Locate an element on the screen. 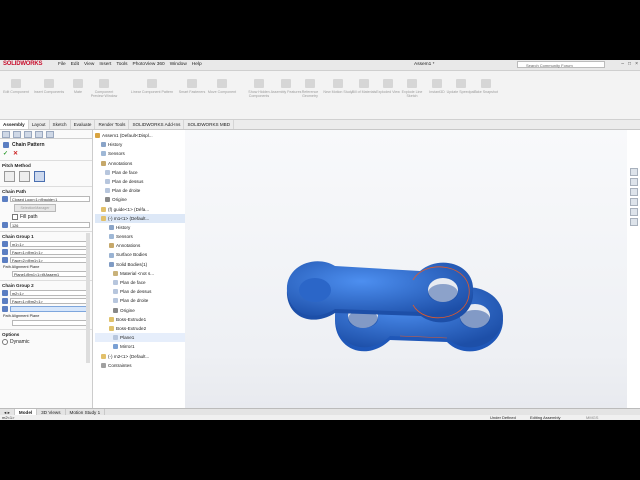  file-explorer-icon is located at coordinates (634, 192).